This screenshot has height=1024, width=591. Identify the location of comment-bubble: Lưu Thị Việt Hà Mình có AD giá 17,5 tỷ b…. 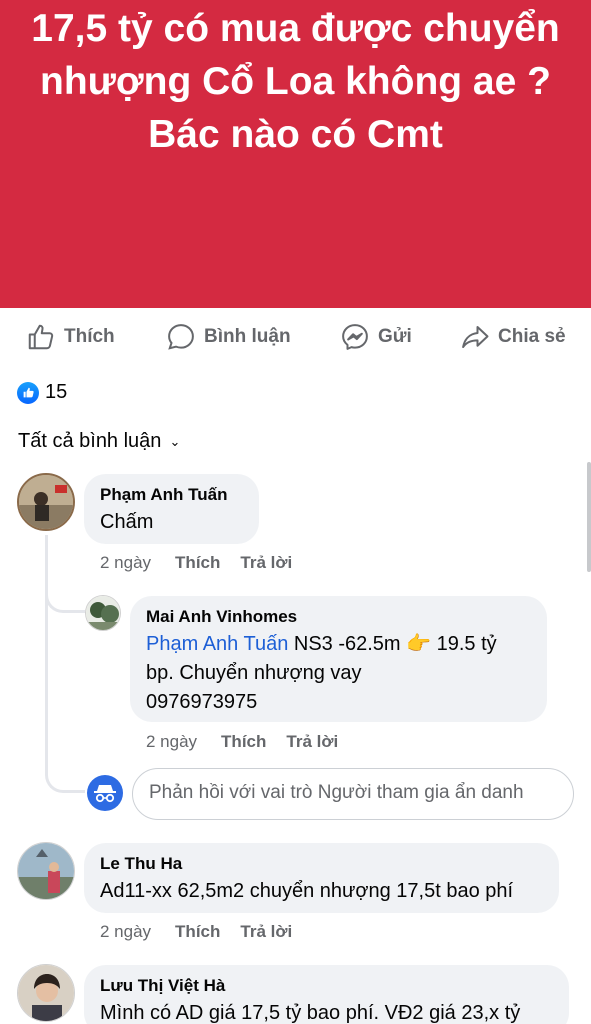
(326, 994).